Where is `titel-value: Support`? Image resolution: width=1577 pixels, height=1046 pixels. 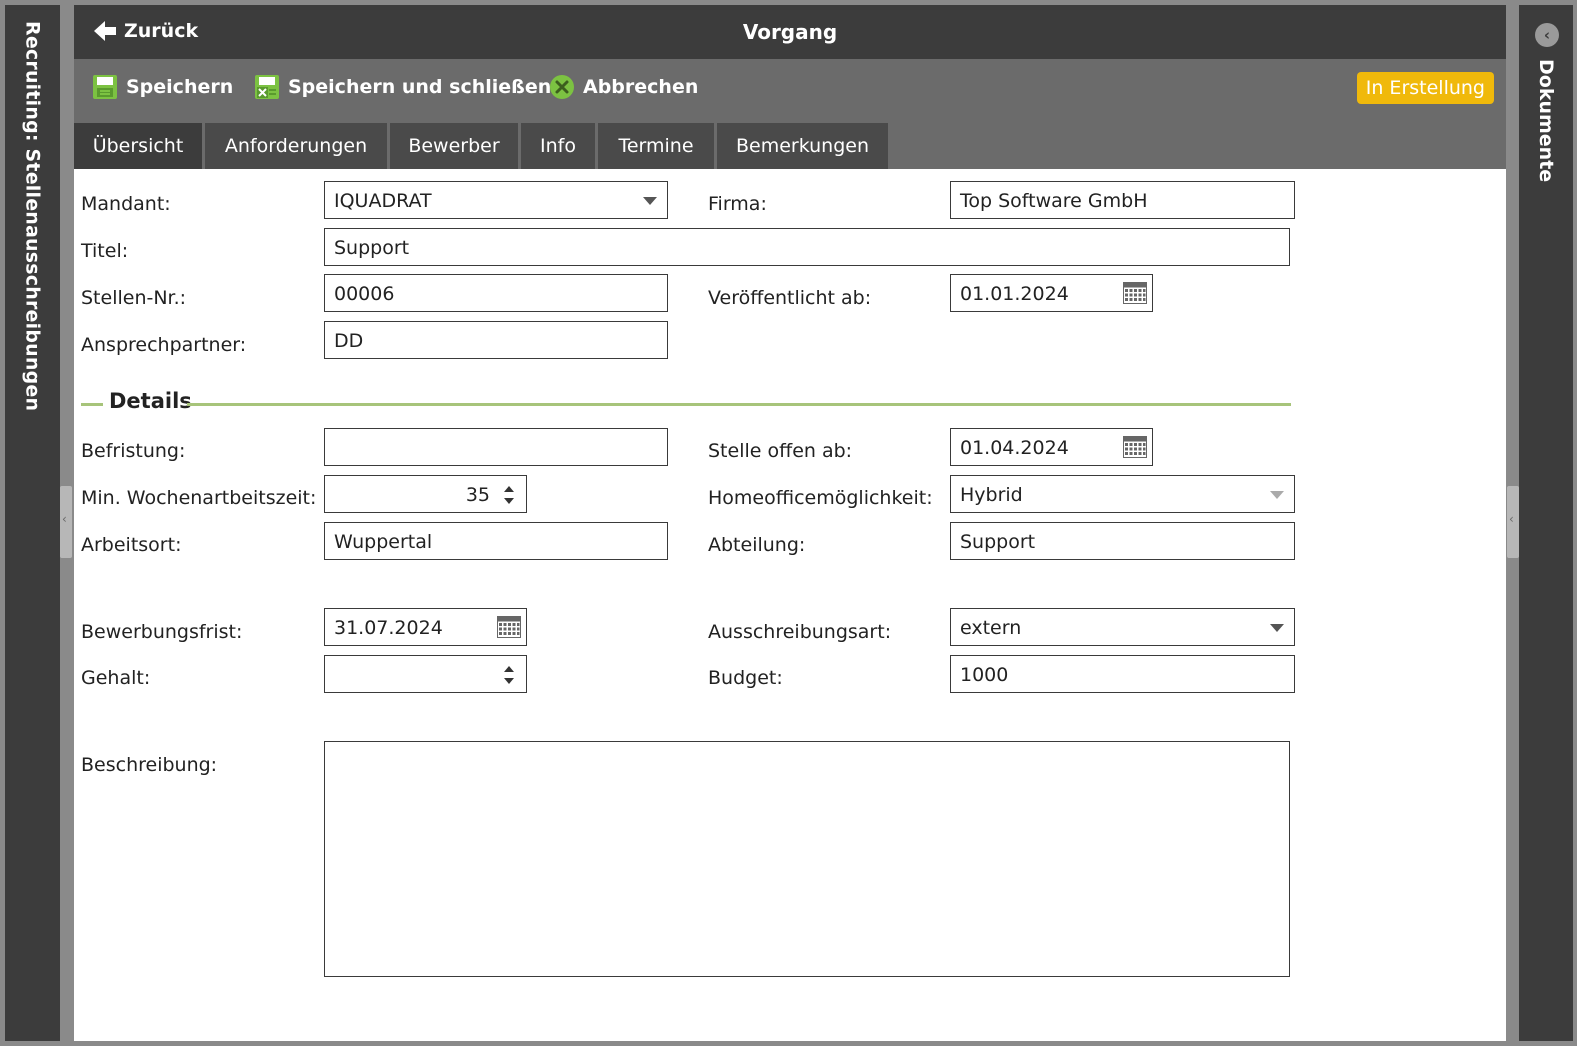
titel-value: Support is located at coordinates (372, 248).